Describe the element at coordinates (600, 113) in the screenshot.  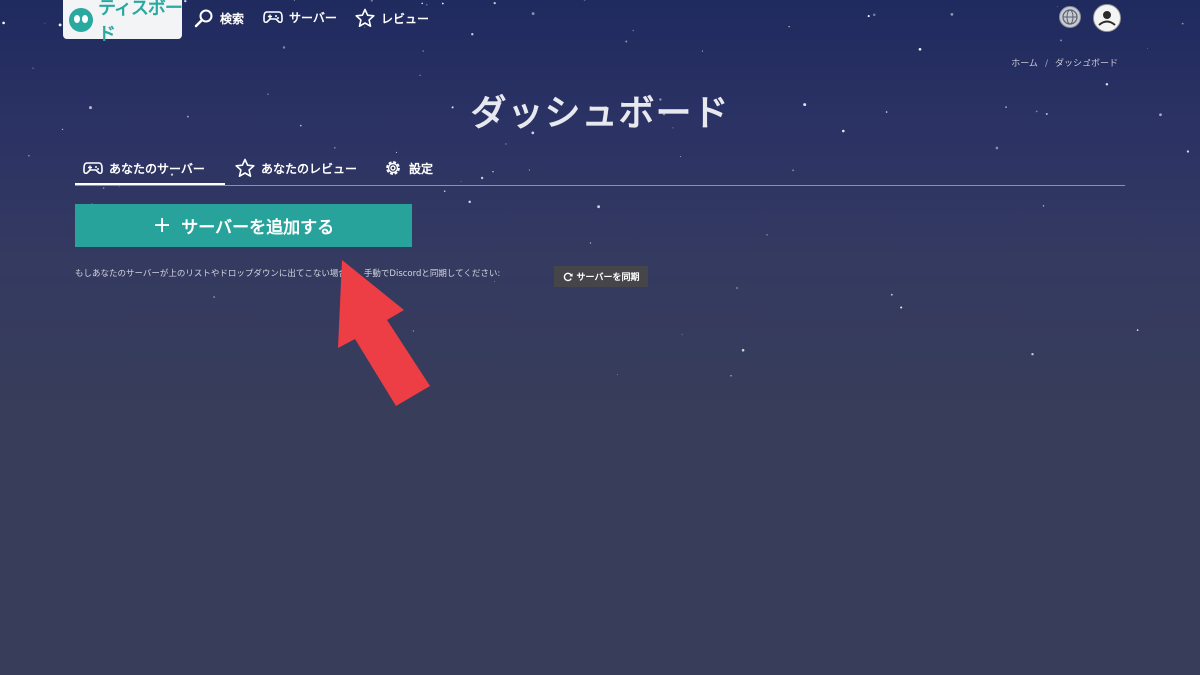
I see `page-title: ダッシュボード` at that location.